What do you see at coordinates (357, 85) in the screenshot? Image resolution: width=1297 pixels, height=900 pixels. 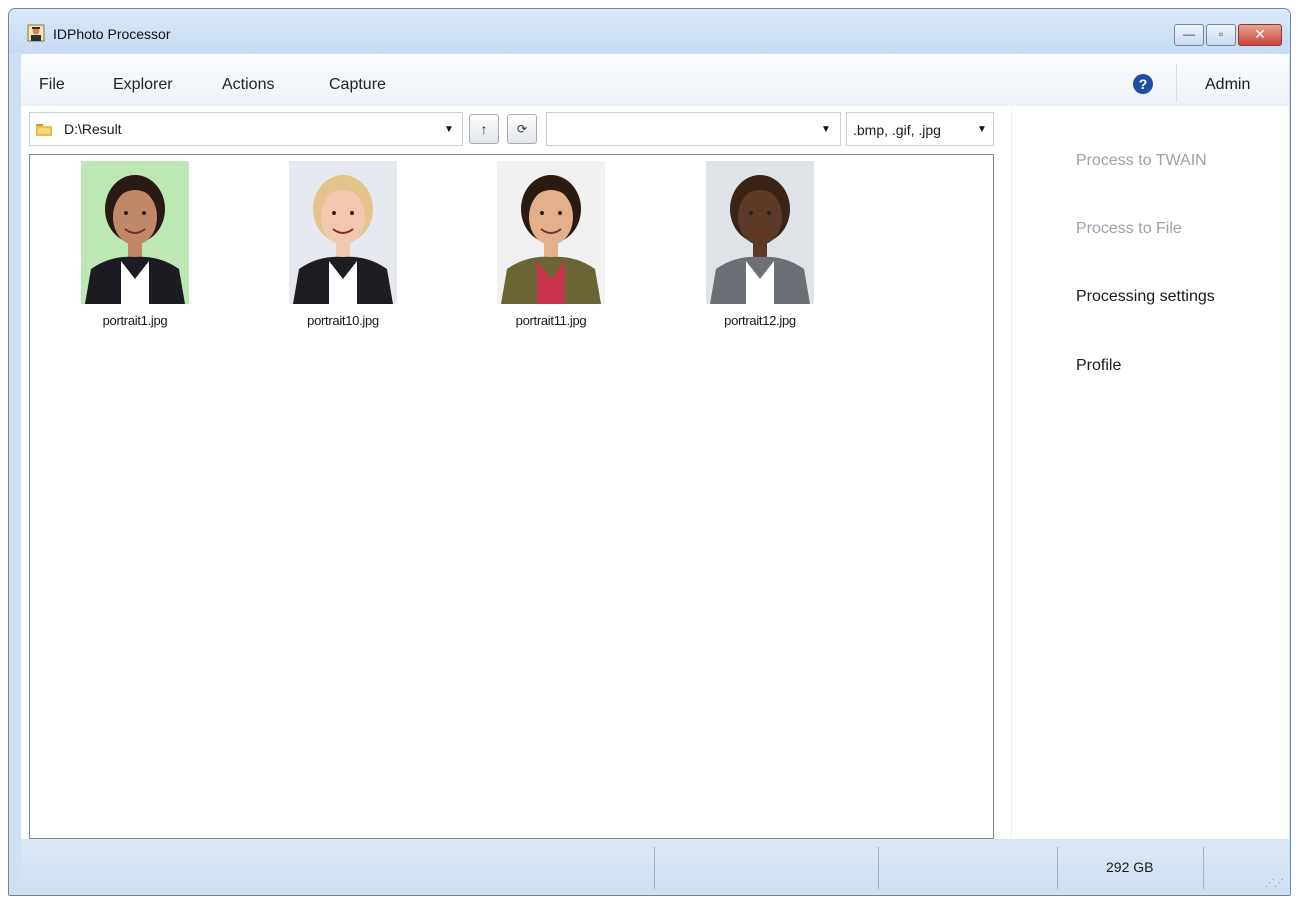 I see `menu-capture: Capture` at bounding box center [357, 85].